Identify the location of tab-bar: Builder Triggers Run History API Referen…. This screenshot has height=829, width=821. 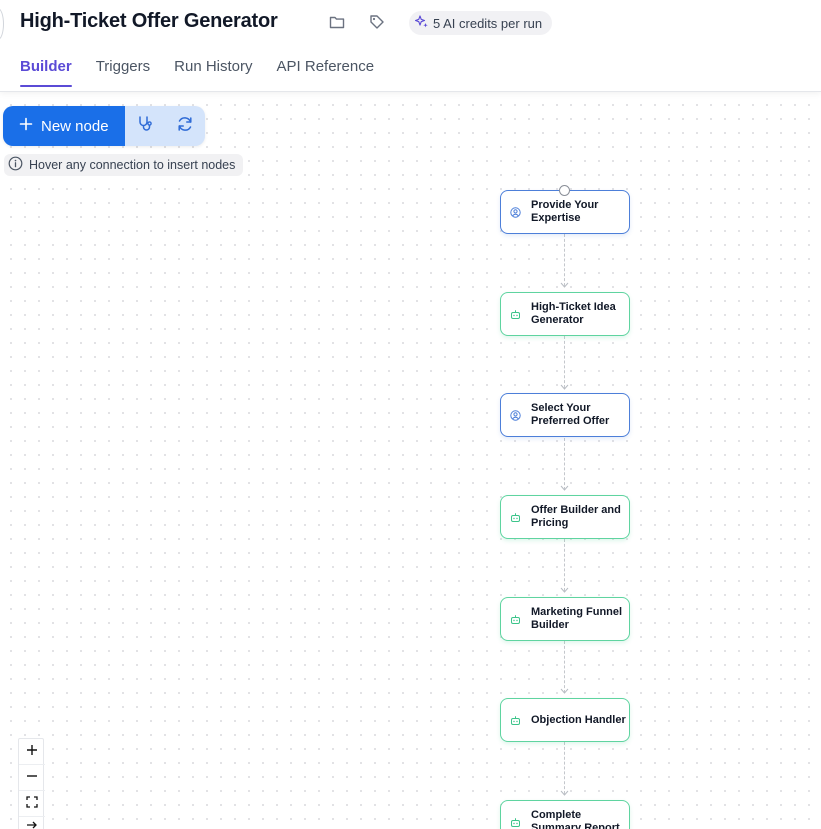
(197, 72).